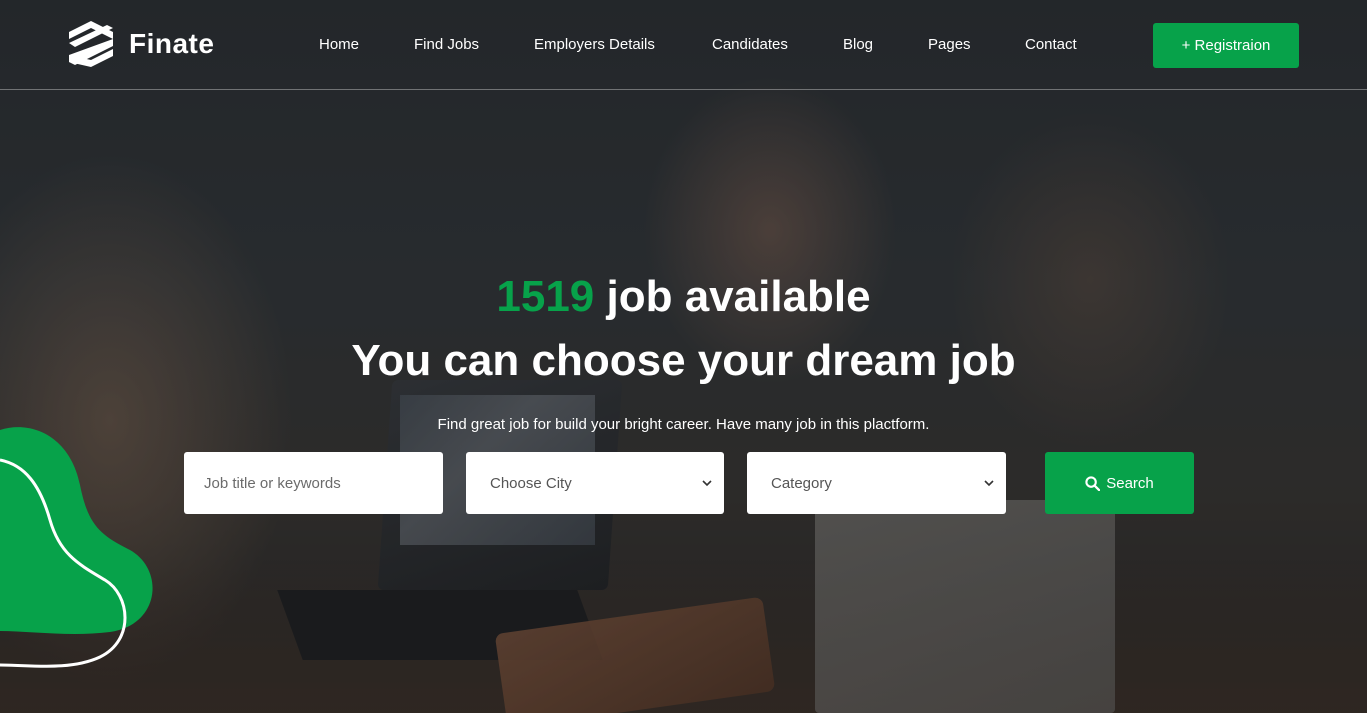 The height and width of the screenshot is (713, 1367). Describe the element at coordinates (91, 44) in the screenshot. I see `finate-logo-icon` at that location.